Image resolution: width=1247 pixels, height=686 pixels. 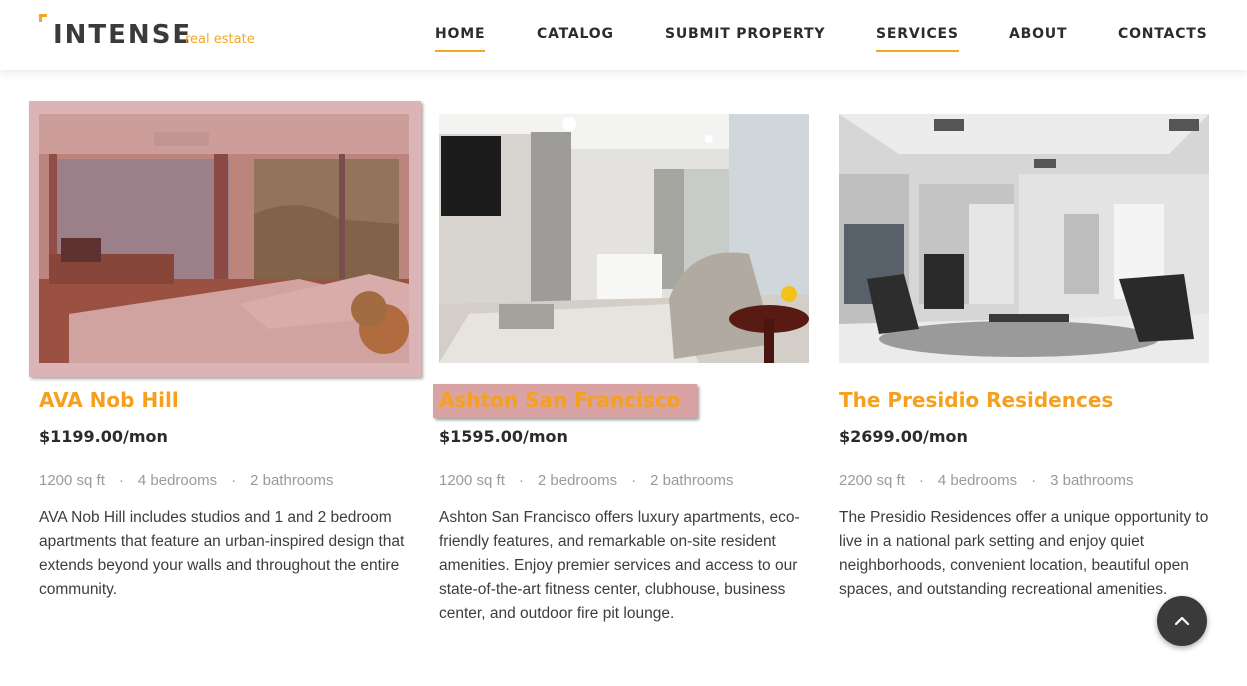 I want to click on listing-specs: 2200 sq ft · 4 bedrooms · 3 bathrooms, so click(x=986, y=480).